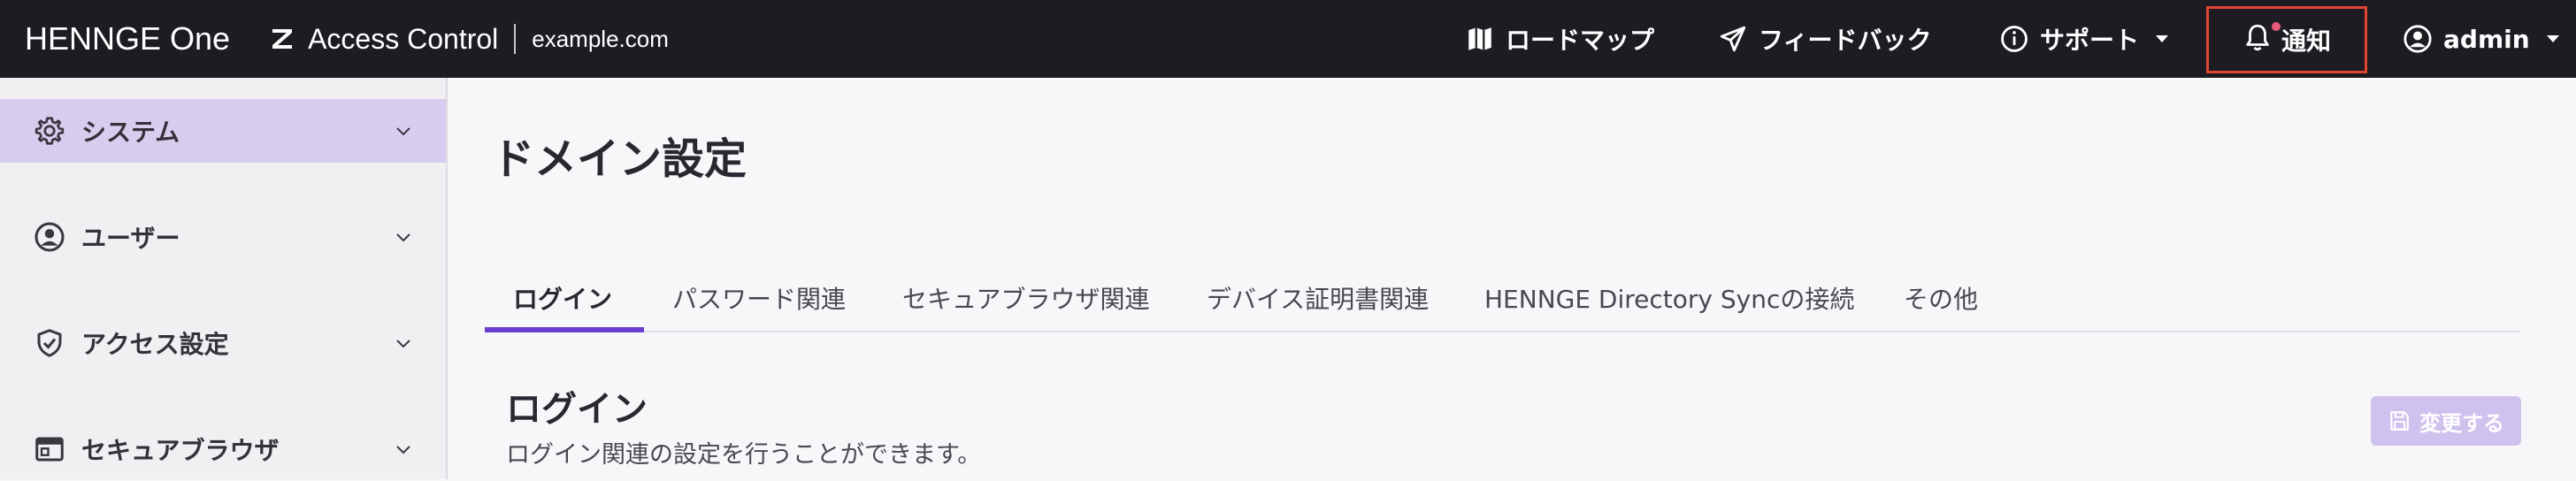 This screenshot has width=2576, height=481. I want to click on tab-label: その他, so click(1941, 299).